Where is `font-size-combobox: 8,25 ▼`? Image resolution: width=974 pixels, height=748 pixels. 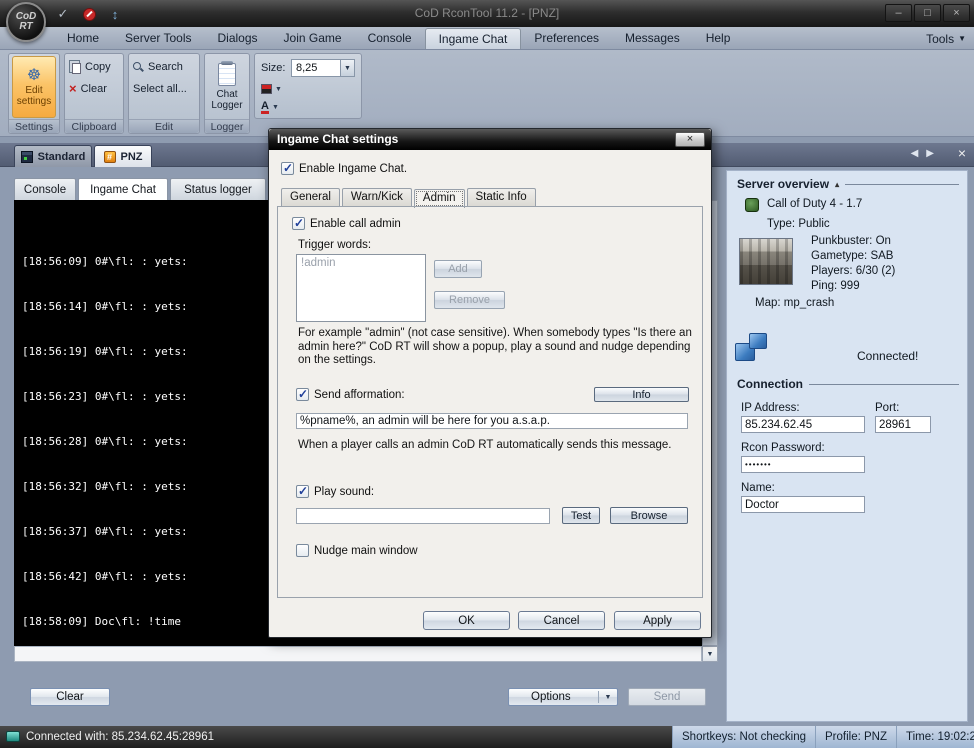
font-size-combobox: 8,25 ▼ is located at coordinates (323, 68).